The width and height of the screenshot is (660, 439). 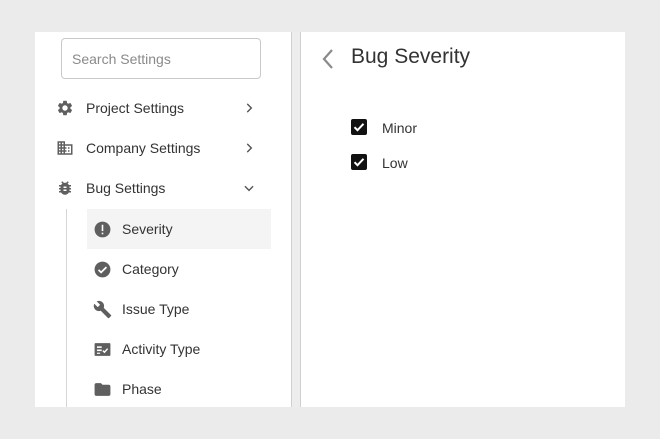 I want to click on sidebar-subitem-label: Severity, so click(x=147, y=229).